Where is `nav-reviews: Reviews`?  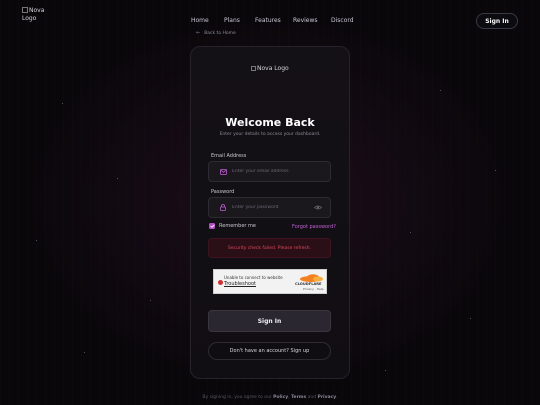 nav-reviews: Reviews is located at coordinates (305, 20).